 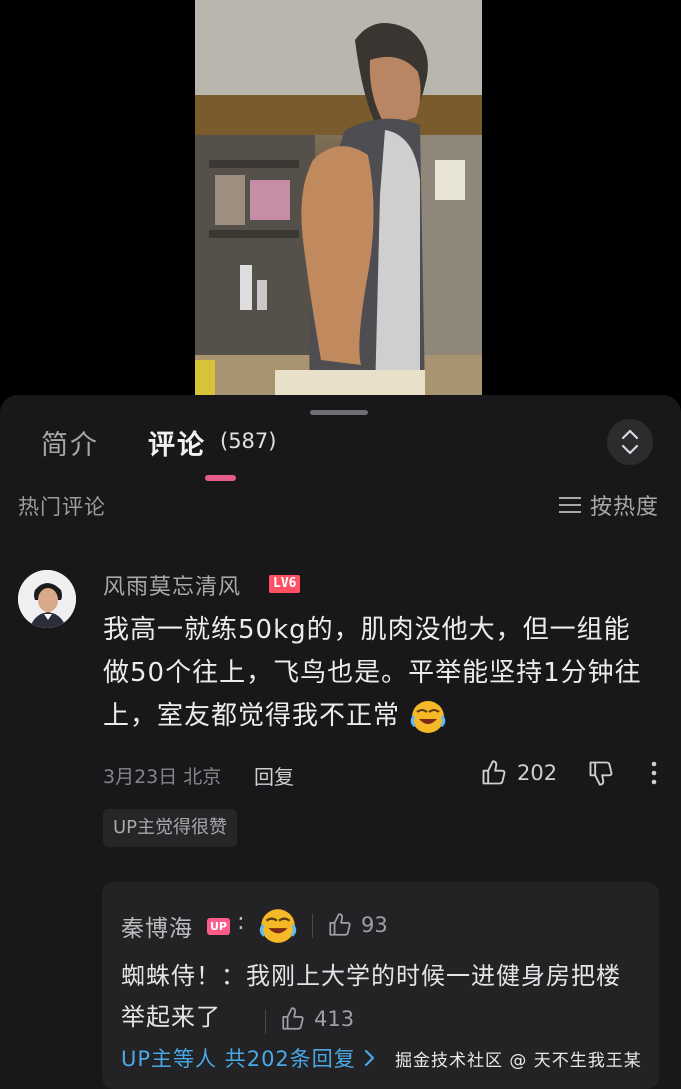 I want to click on up-tag: UP, so click(x=218, y=926).